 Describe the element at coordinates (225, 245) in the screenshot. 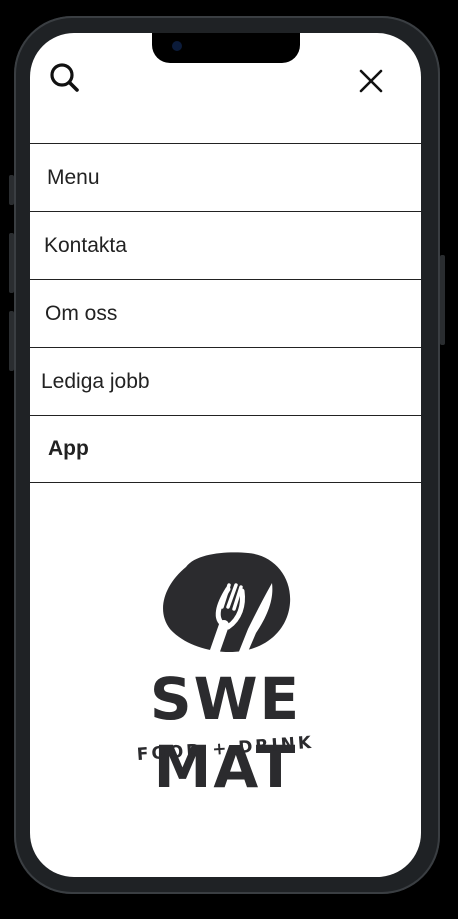

I see `nav-item-kontakta: Kontakta` at that location.